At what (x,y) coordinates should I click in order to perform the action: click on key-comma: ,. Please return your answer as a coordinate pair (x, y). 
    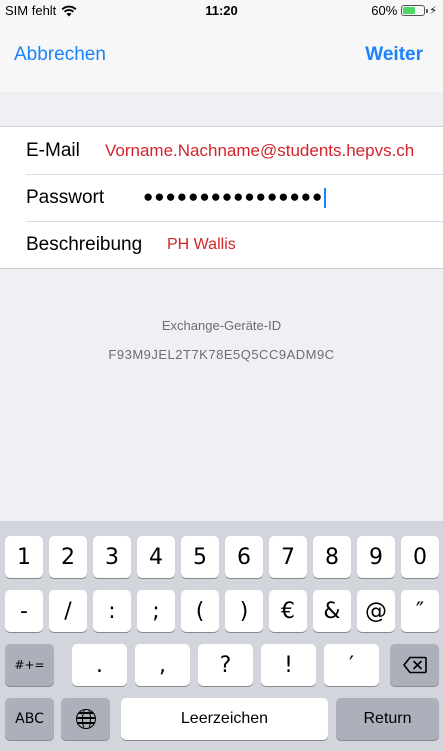
    Looking at the image, I should click on (162, 665).